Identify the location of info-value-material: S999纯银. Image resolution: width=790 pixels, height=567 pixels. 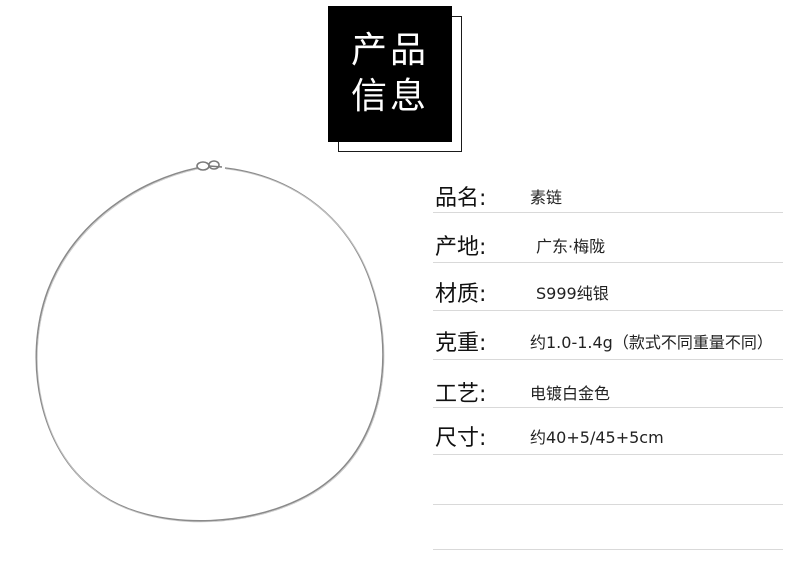
(572, 293).